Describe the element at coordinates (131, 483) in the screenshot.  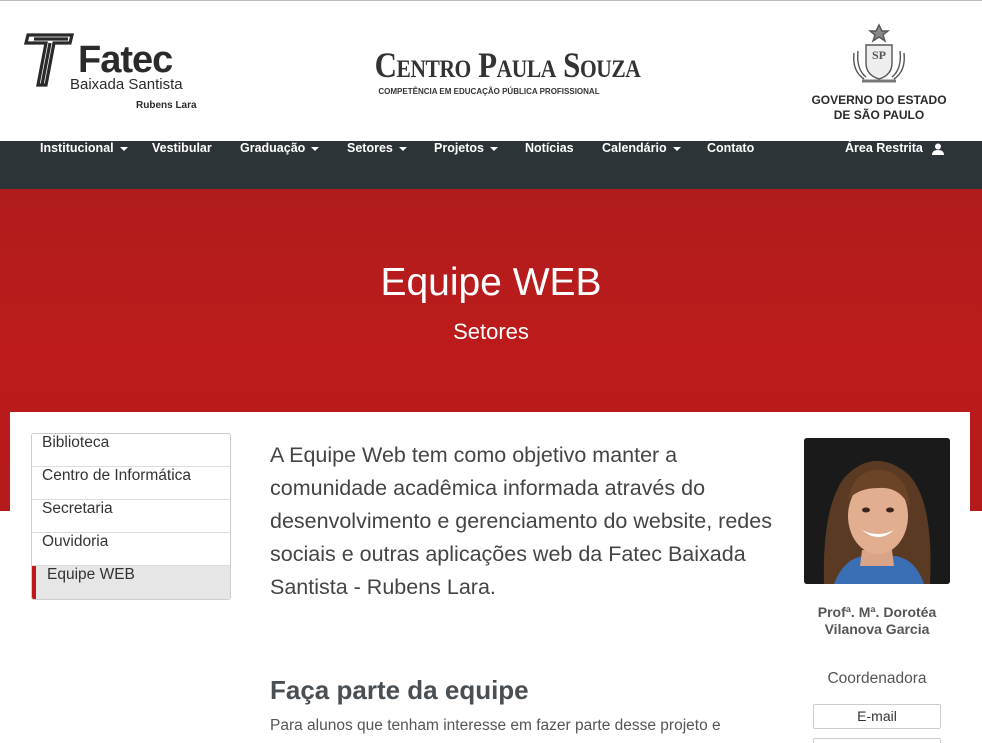
I see `sidebar-item-centro-de-informatica: Centro de Informática` at that location.